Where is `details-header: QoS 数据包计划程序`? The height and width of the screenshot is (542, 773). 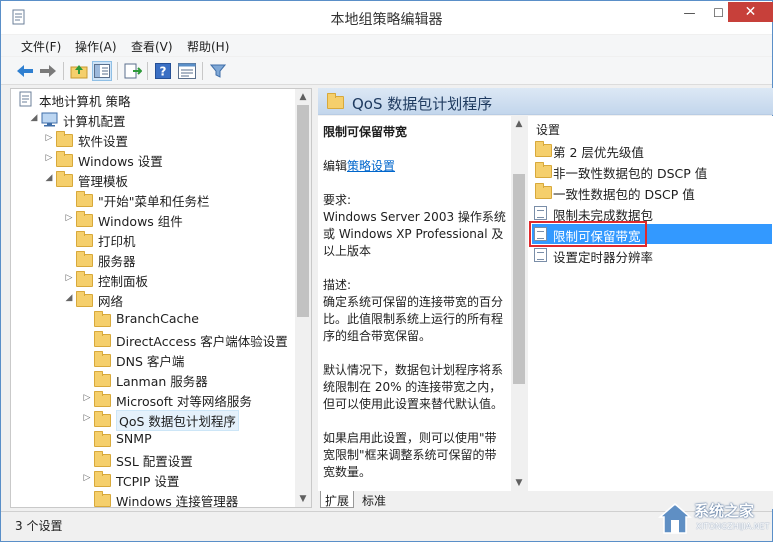
details-header: QoS 数据包计划程序 is located at coordinates (545, 101).